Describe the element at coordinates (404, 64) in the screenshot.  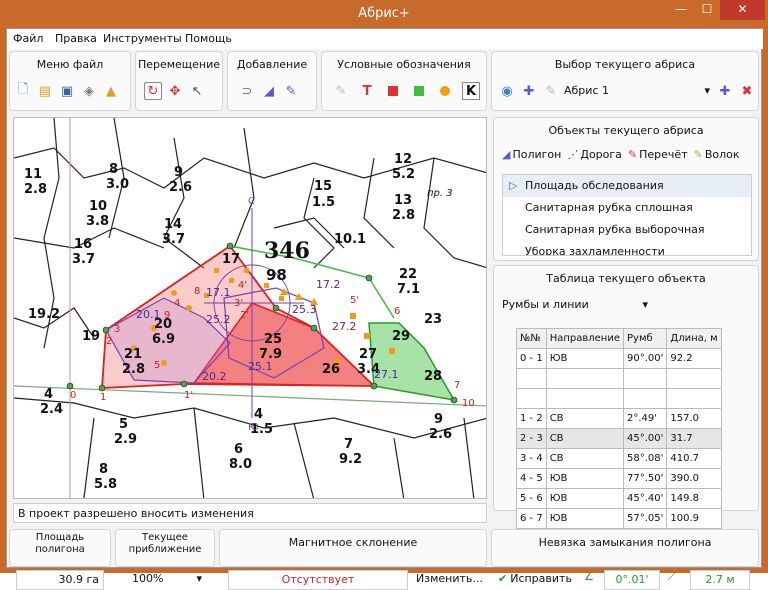
I see `legend-group-title: Условные обозначения` at that location.